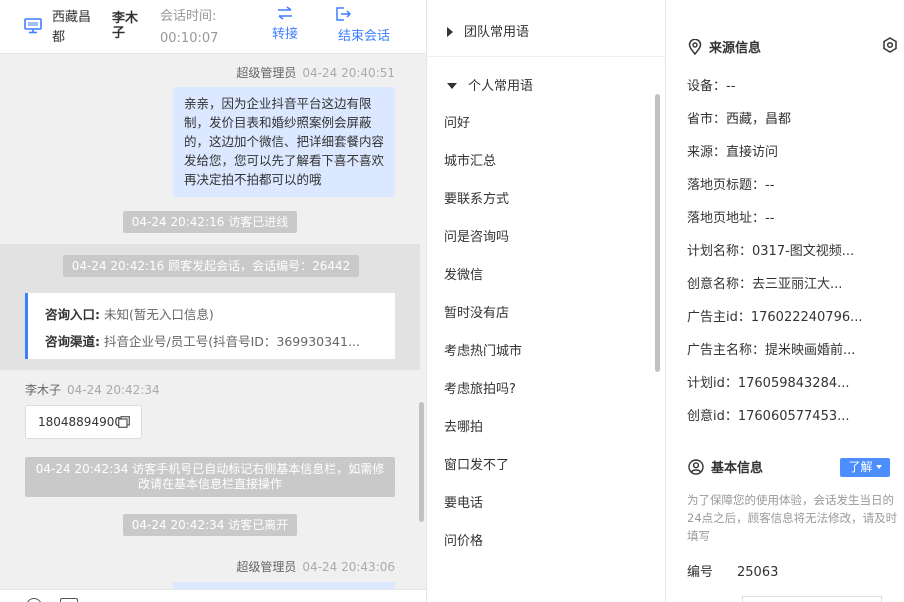  I want to click on basic-info-input, so click(812, 599).